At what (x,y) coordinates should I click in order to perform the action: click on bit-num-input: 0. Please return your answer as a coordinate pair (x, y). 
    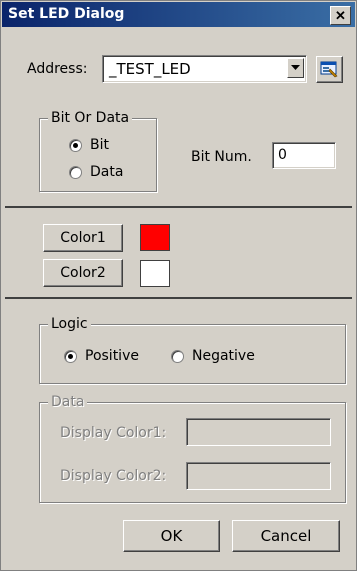
    Looking at the image, I should click on (304, 155).